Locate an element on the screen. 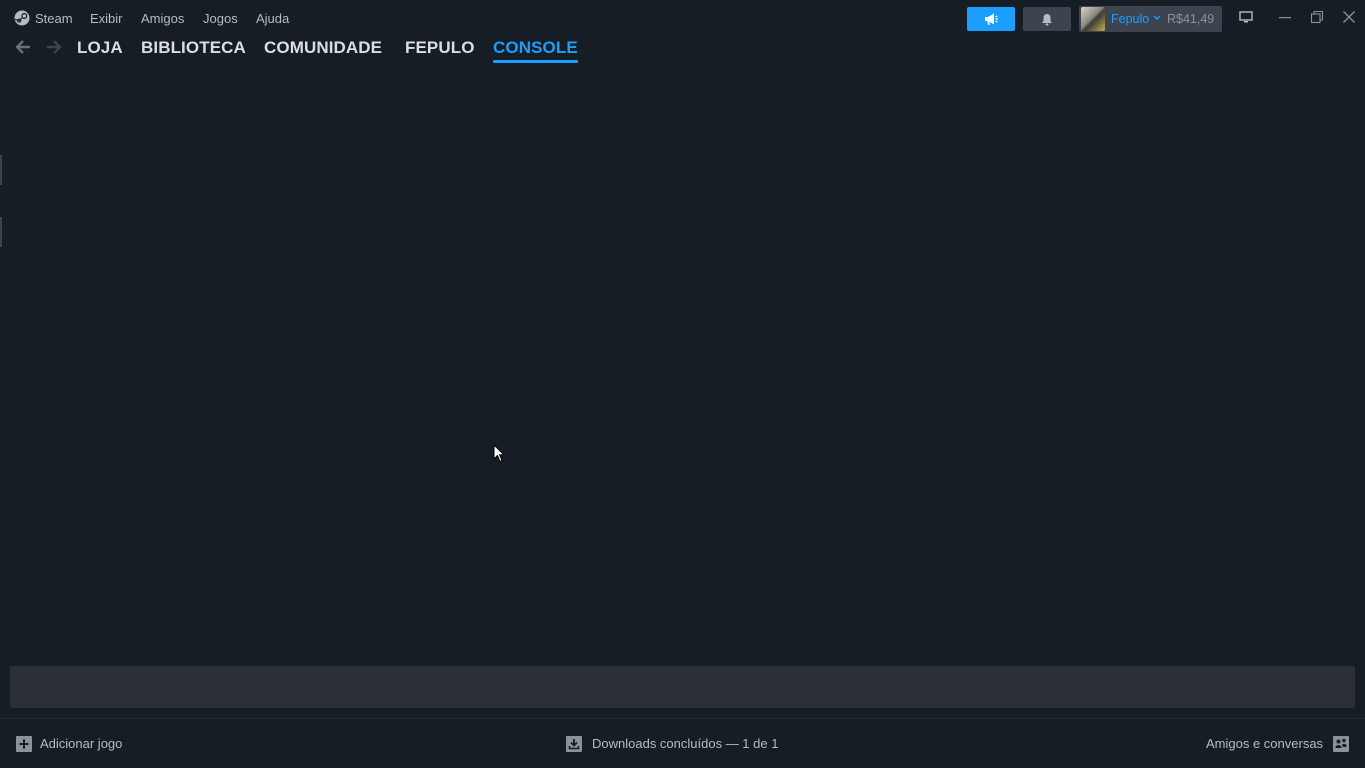 The height and width of the screenshot is (768, 1365). notifications-button is located at coordinates (1047, 19).